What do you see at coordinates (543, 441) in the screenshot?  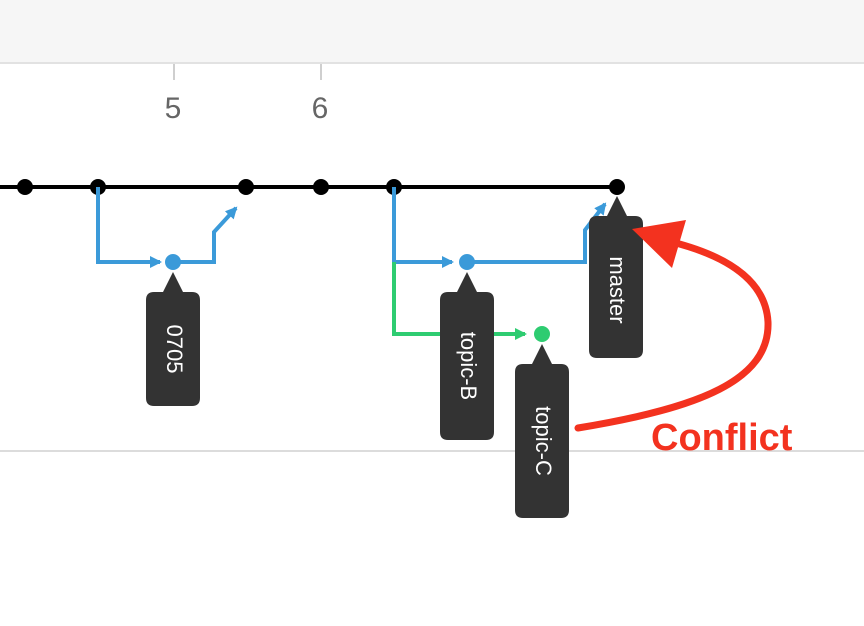 I see `tag-topic-c-label: topic-C` at bounding box center [543, 441].